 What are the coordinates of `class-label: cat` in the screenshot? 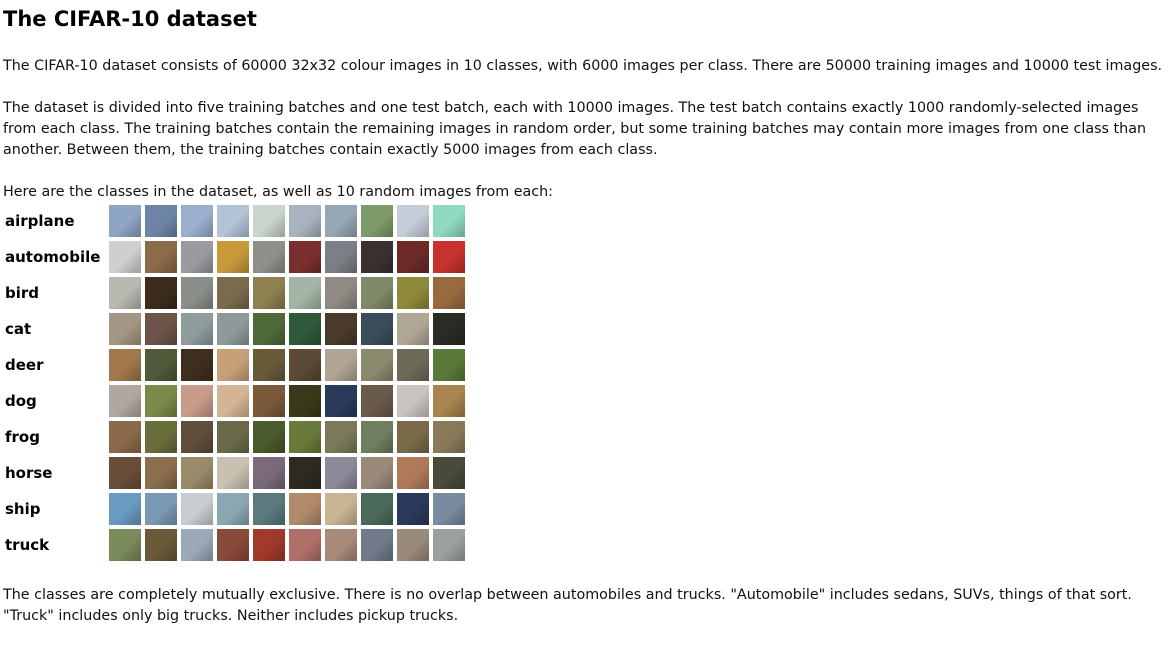 It's located at (18, 329).